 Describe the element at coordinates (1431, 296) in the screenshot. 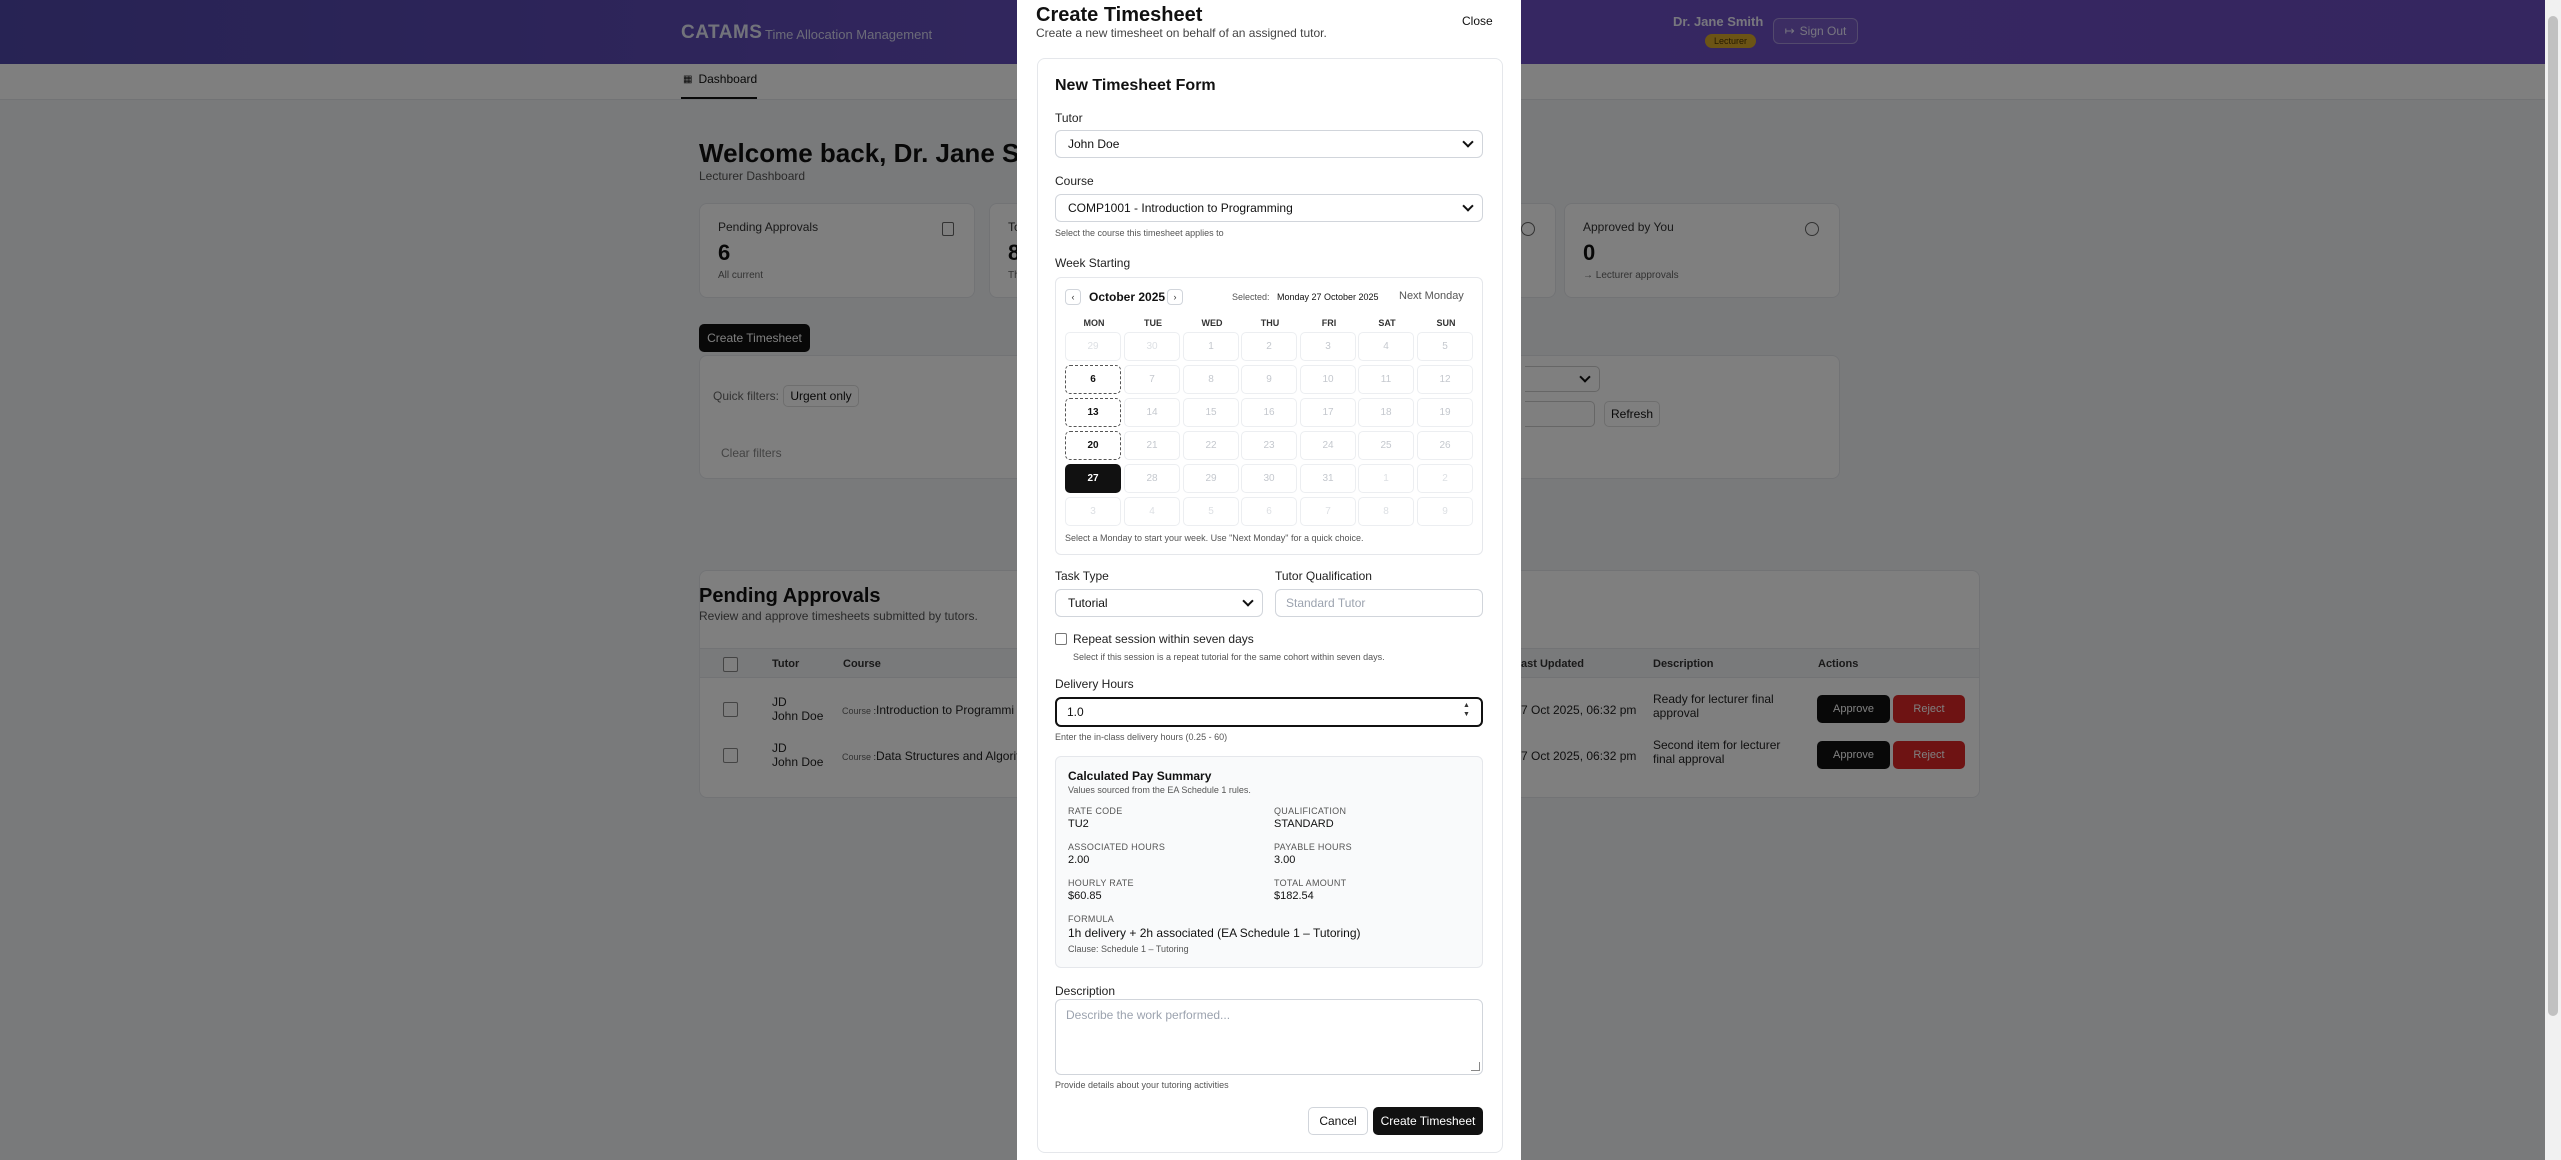

I see `next-monday-button: Next Monday` at that location.